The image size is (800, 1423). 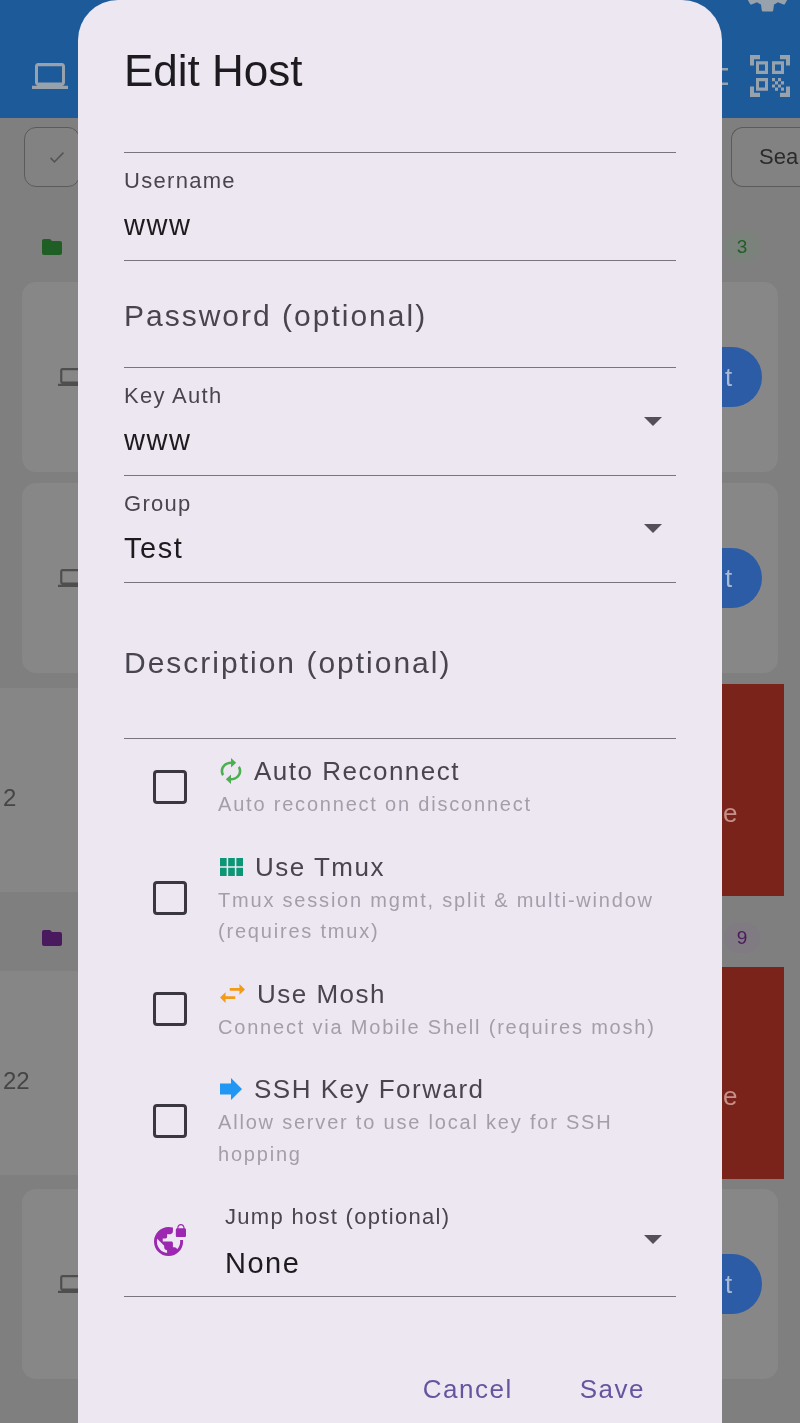 I want to click on text-area: Description (optional), so click(x=400, y=661).